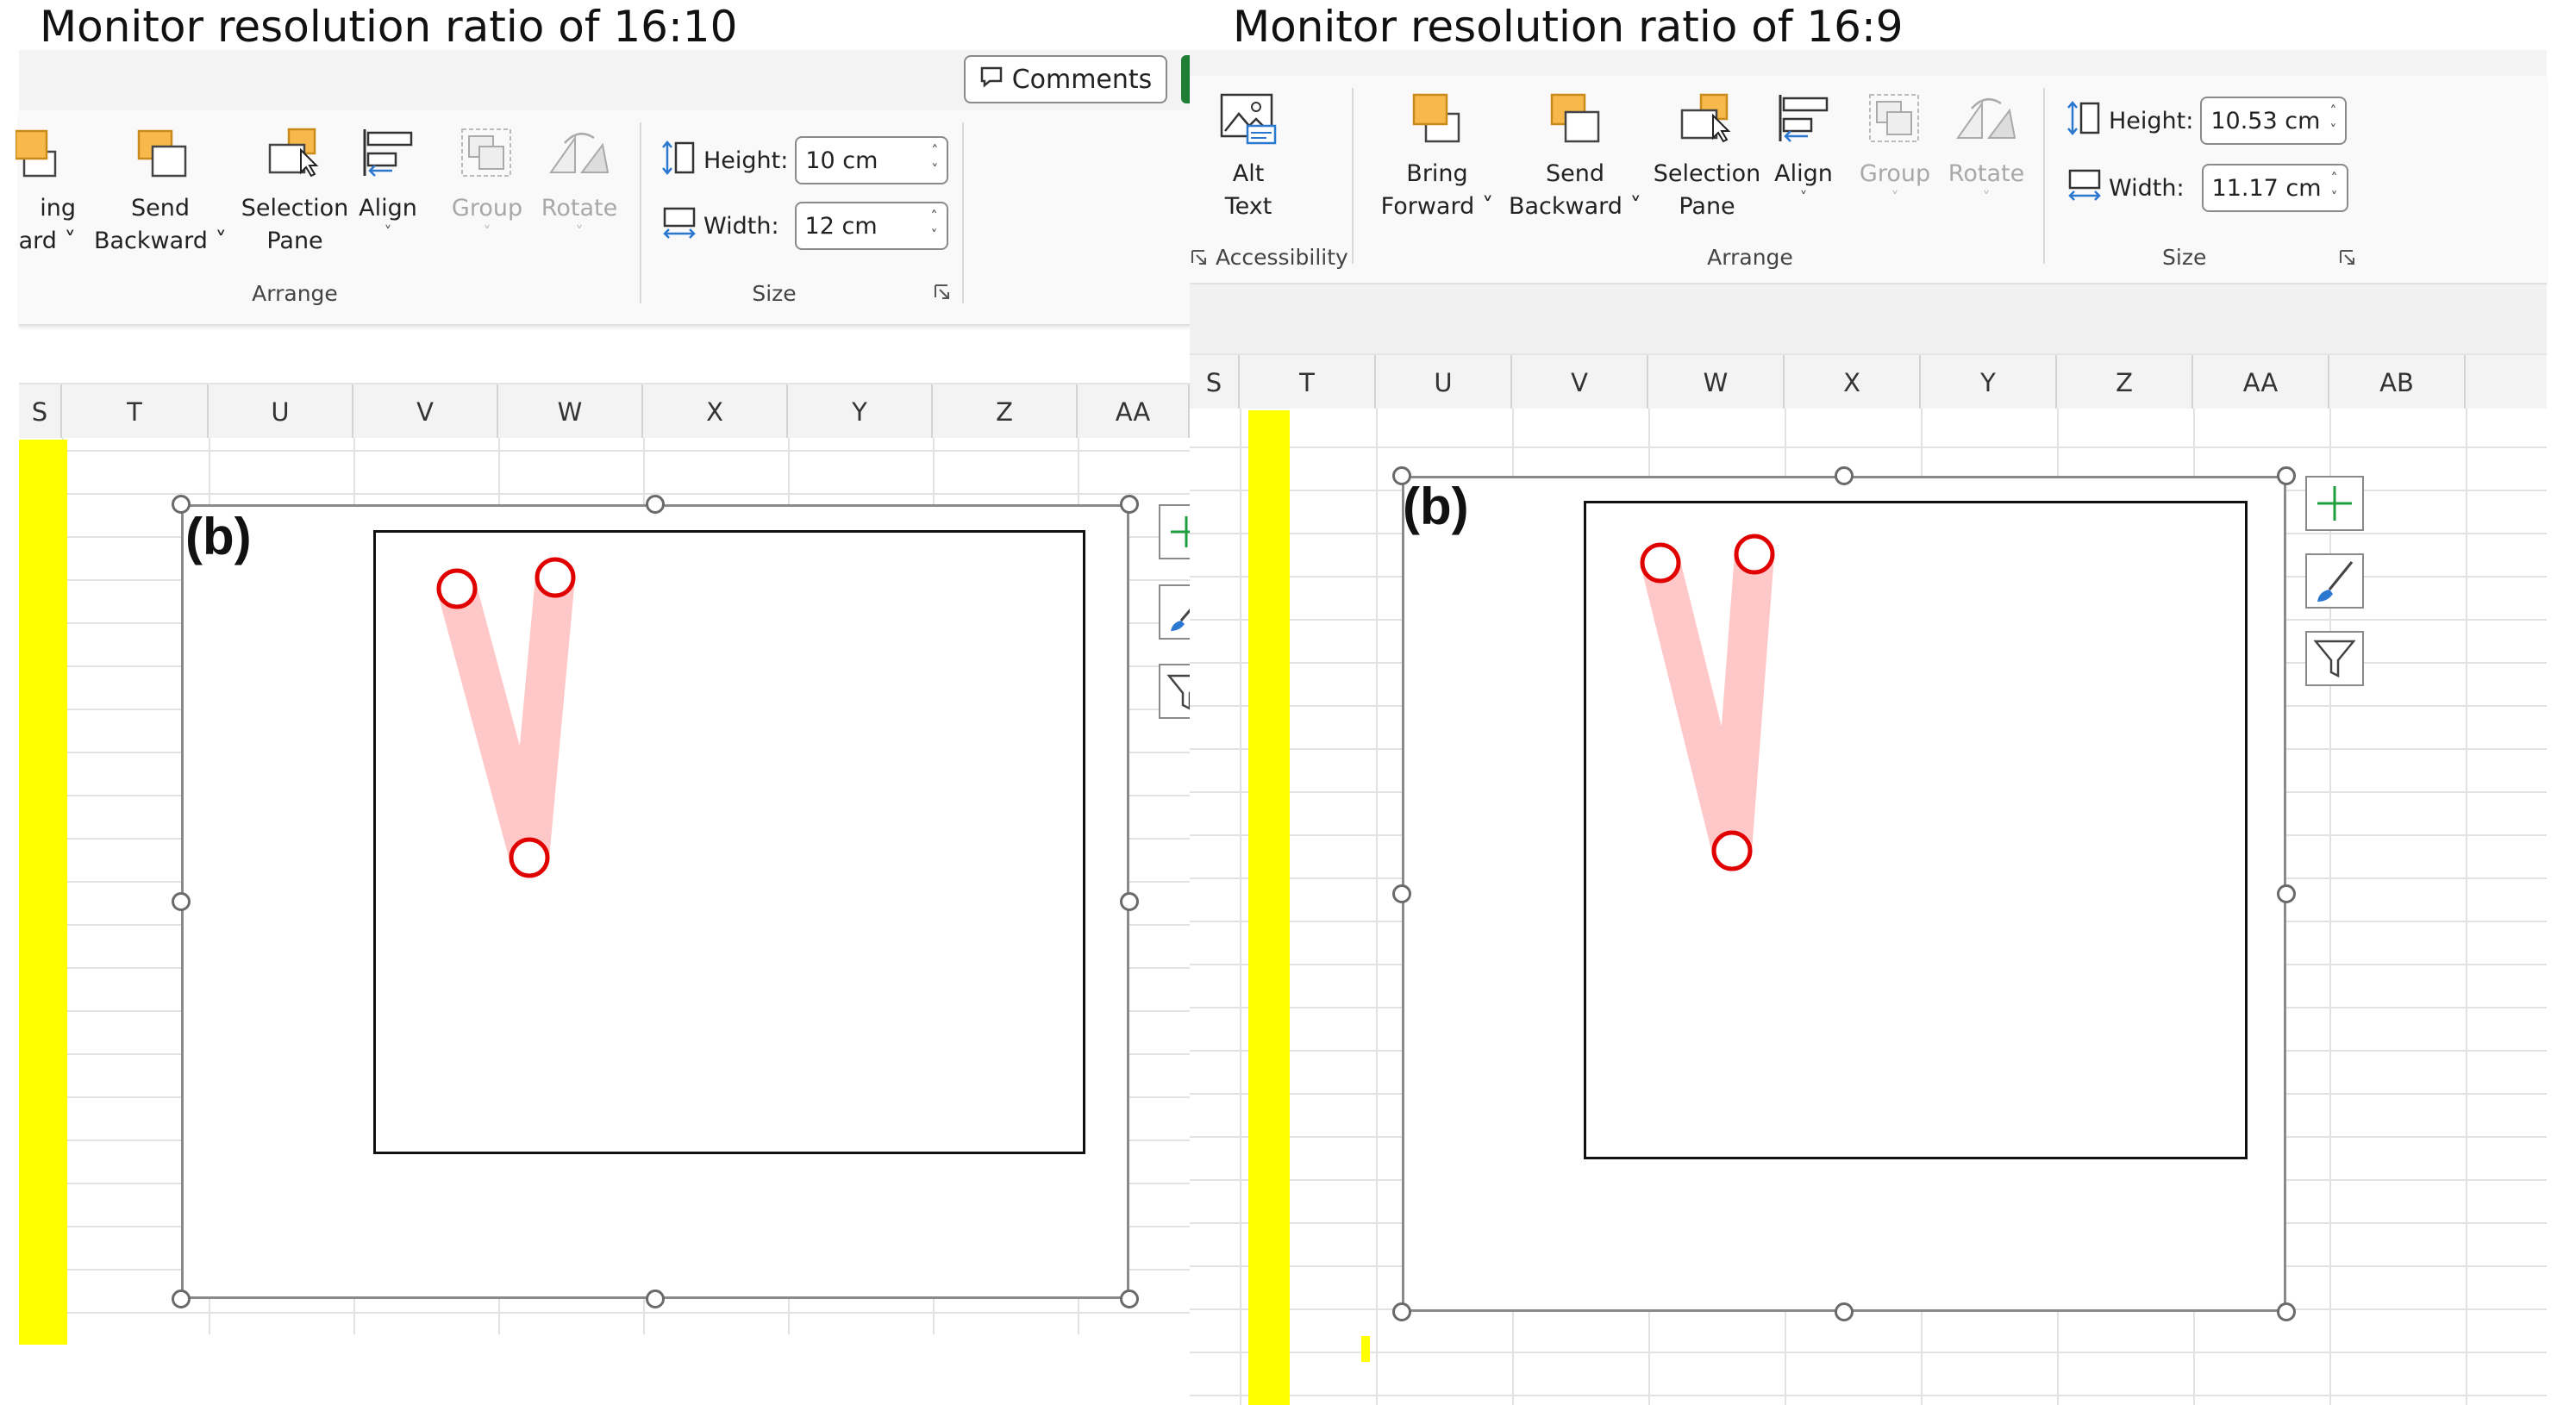 This screenshot has width=2576, height=1405. I want to click on height-input: 10 cm ˄ ˅, so click(872, 160).